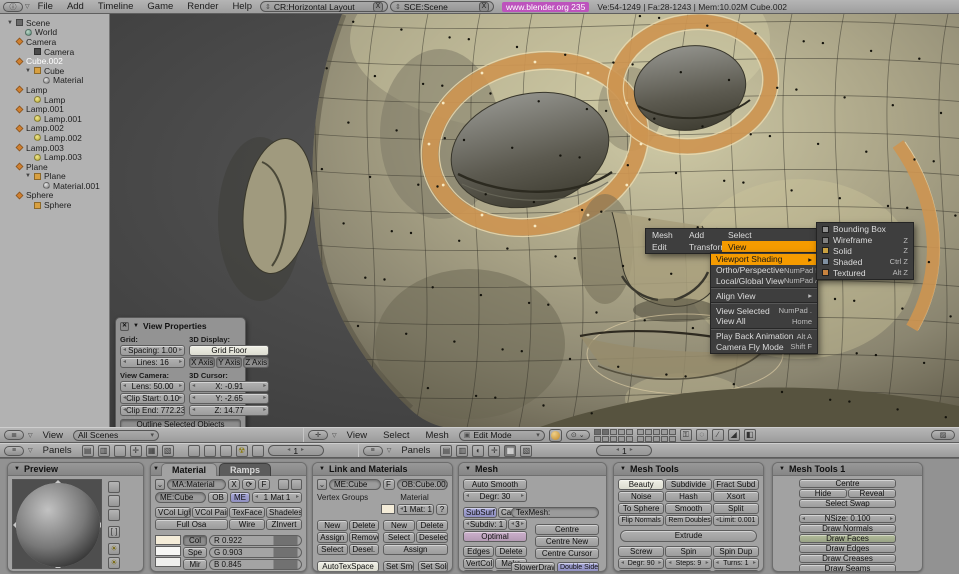 This screenshot has height=574, width=959. I want to click on outline-selected-button: Outline Selected Objects, so click(180, 423).